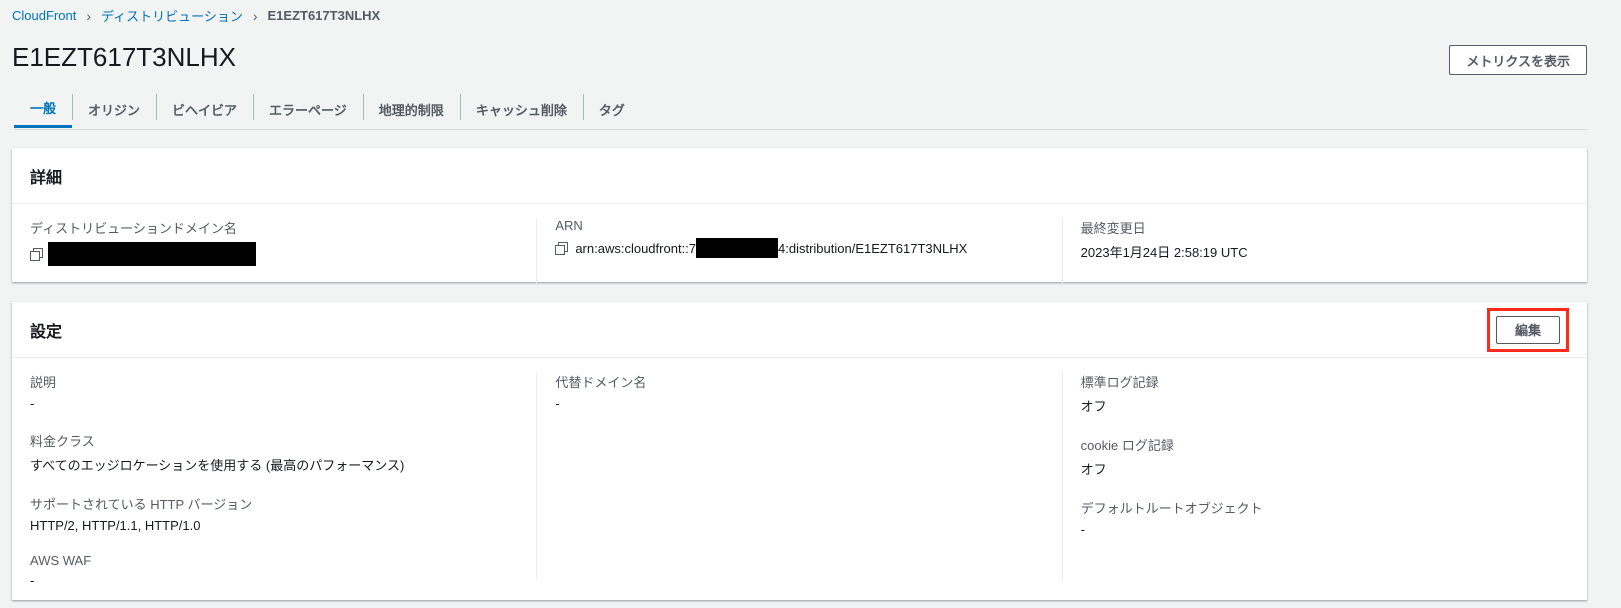 This screenshot has width=1621, height=608. I want to click on redacted-domain, so click(152, 254).